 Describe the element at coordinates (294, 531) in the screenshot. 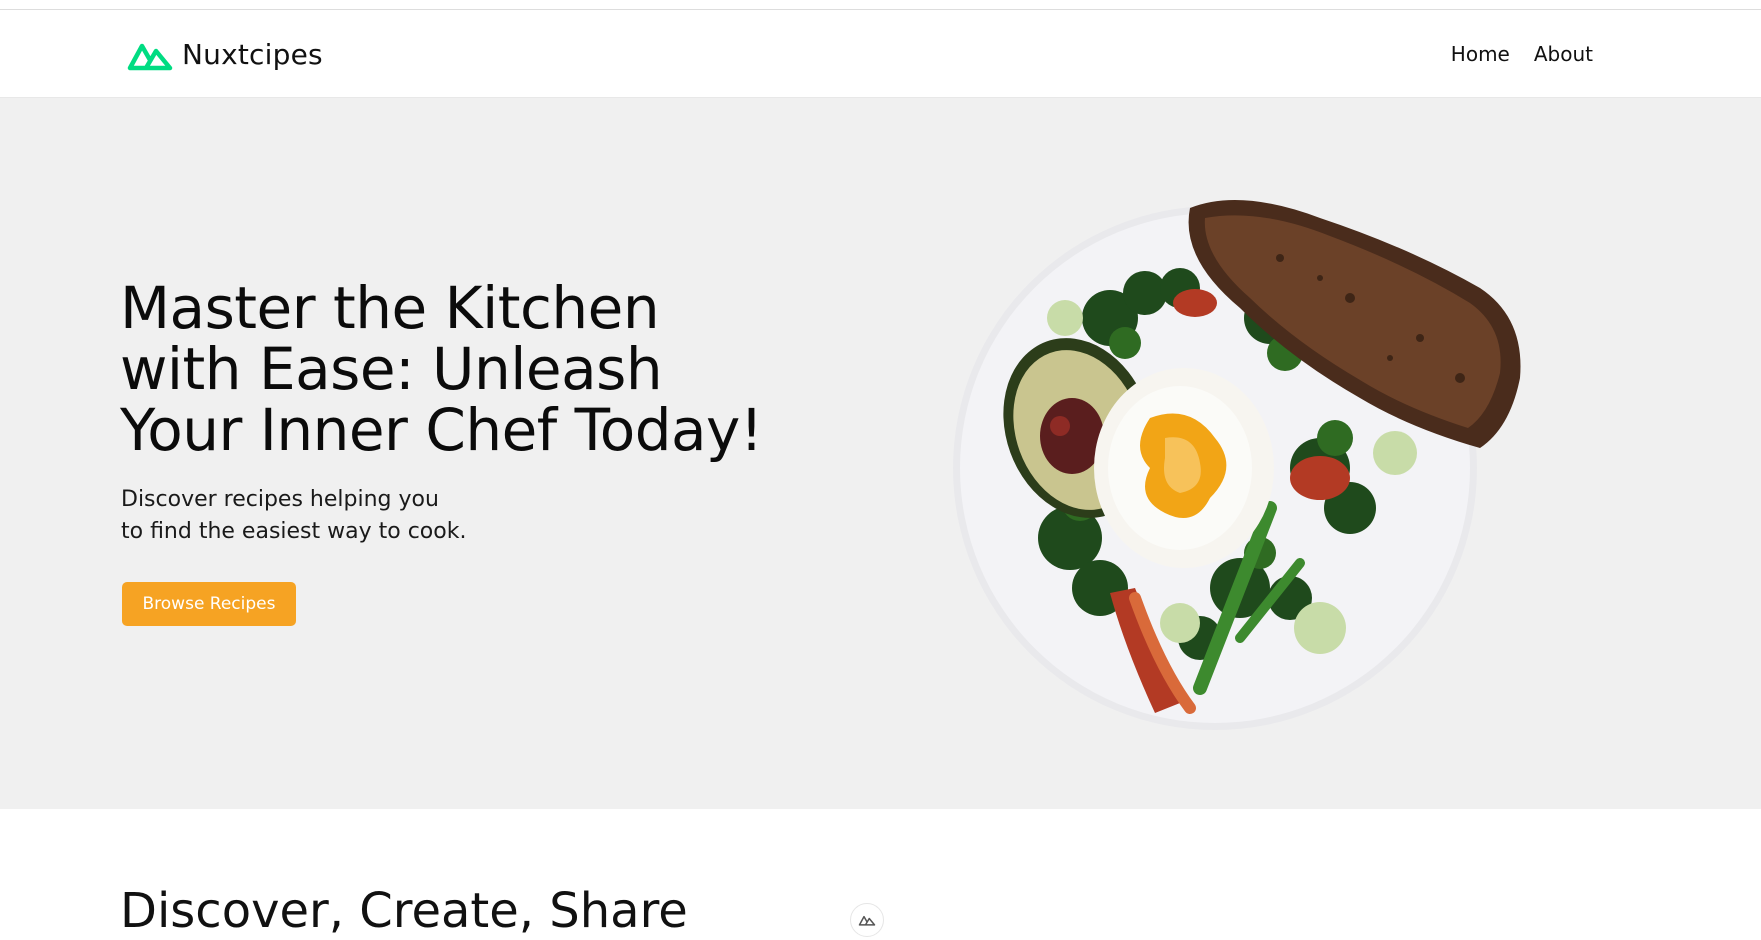

I see `hero-subtitle-line: to find the easiest way to cook.` at that location.